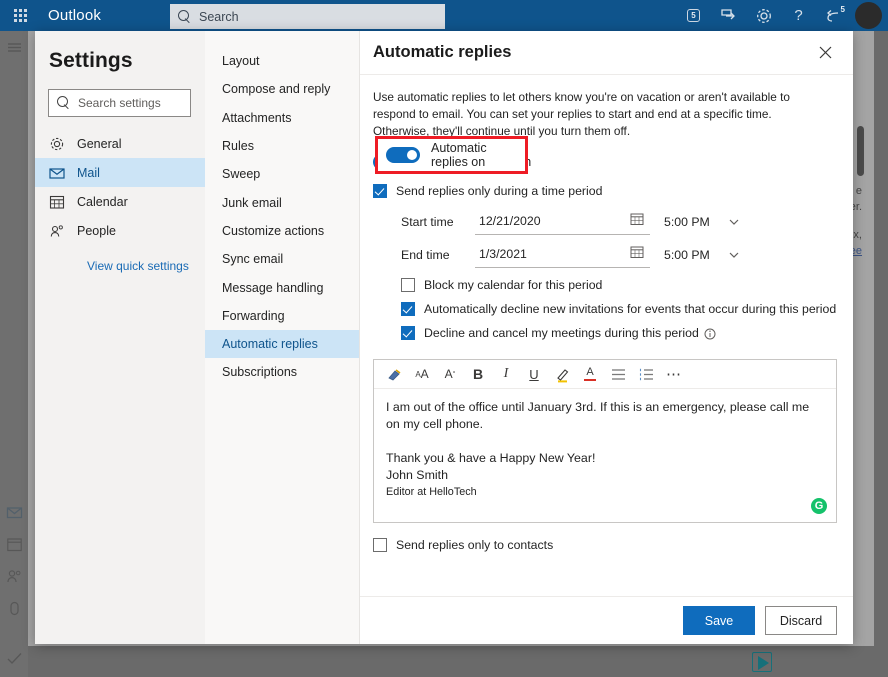 Image resolution: width=888 pixels, height=677 pixels. What do you see at coordinates (120, 230) in the screenshot?
I see `sidebar-item-people: People` at bounding box center [120, 230].